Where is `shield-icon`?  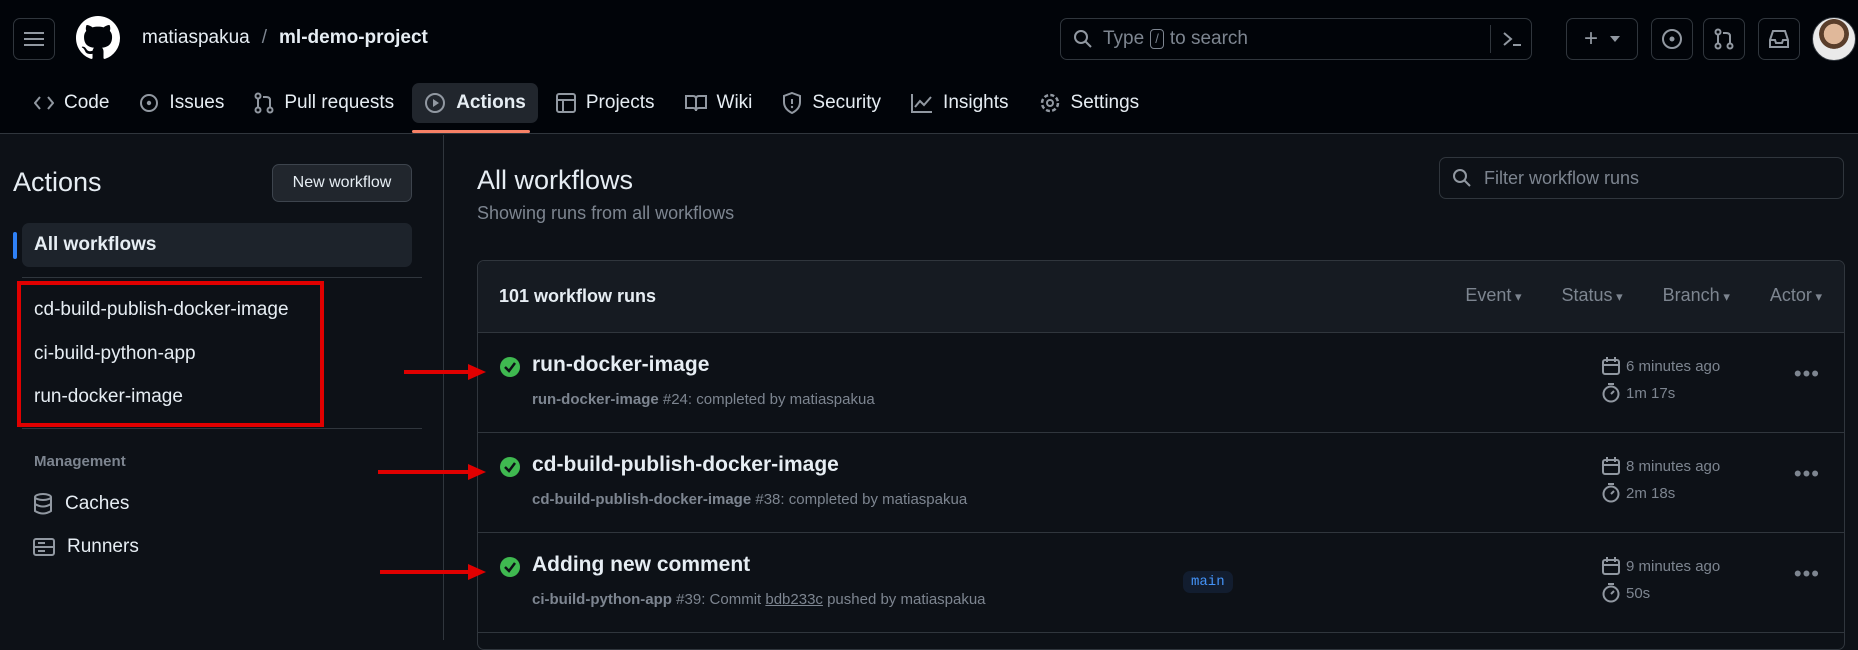
shield-icon is located at coordinates (792, 103).